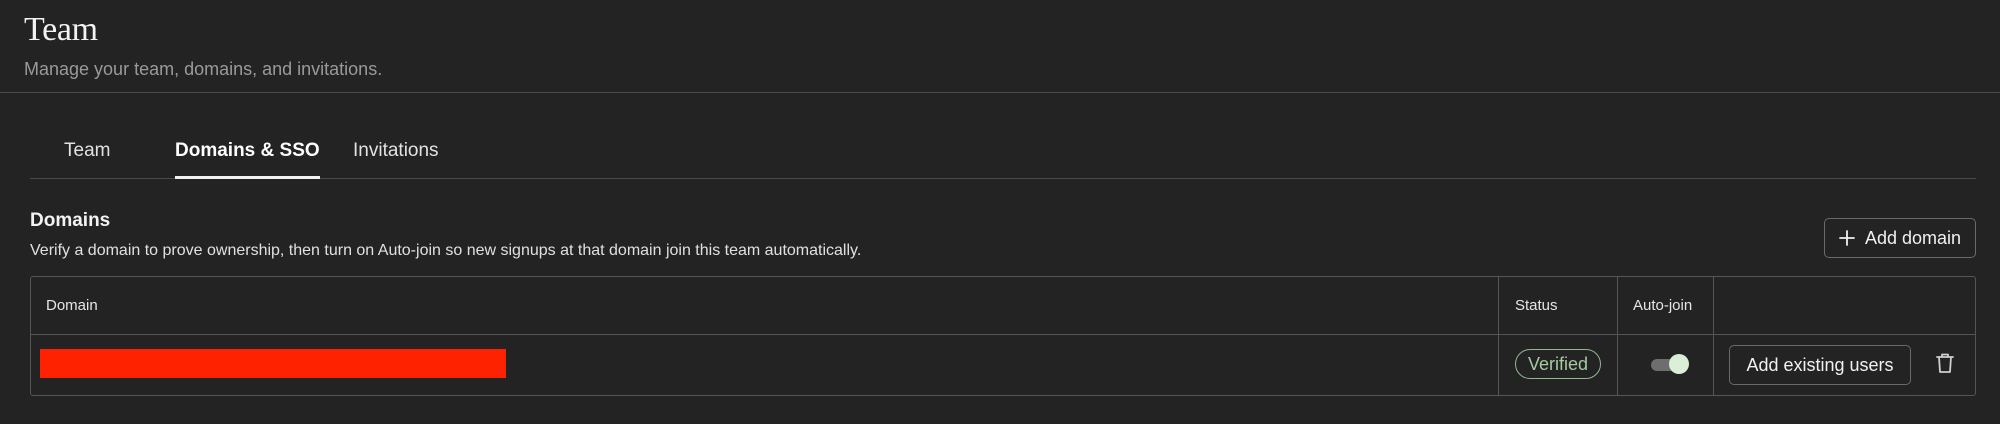 Image resolution: width=2000 pixels, height=424 pixels. Describe the element at coordinates (72, 305) in the screenshot. I see `column-header-domain: Domain` at that location.